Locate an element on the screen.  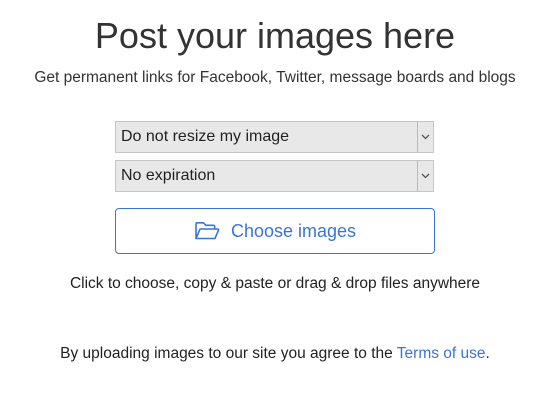
choose-images-button: Choose images is located at coordinates (275, 231).